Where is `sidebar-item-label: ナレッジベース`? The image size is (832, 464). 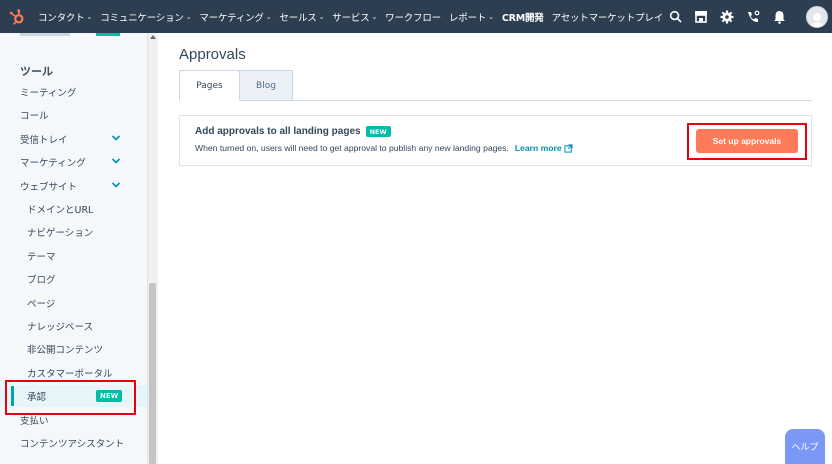 sidebar-item-label: ナレッジベース is located at coordinates (60, 327).